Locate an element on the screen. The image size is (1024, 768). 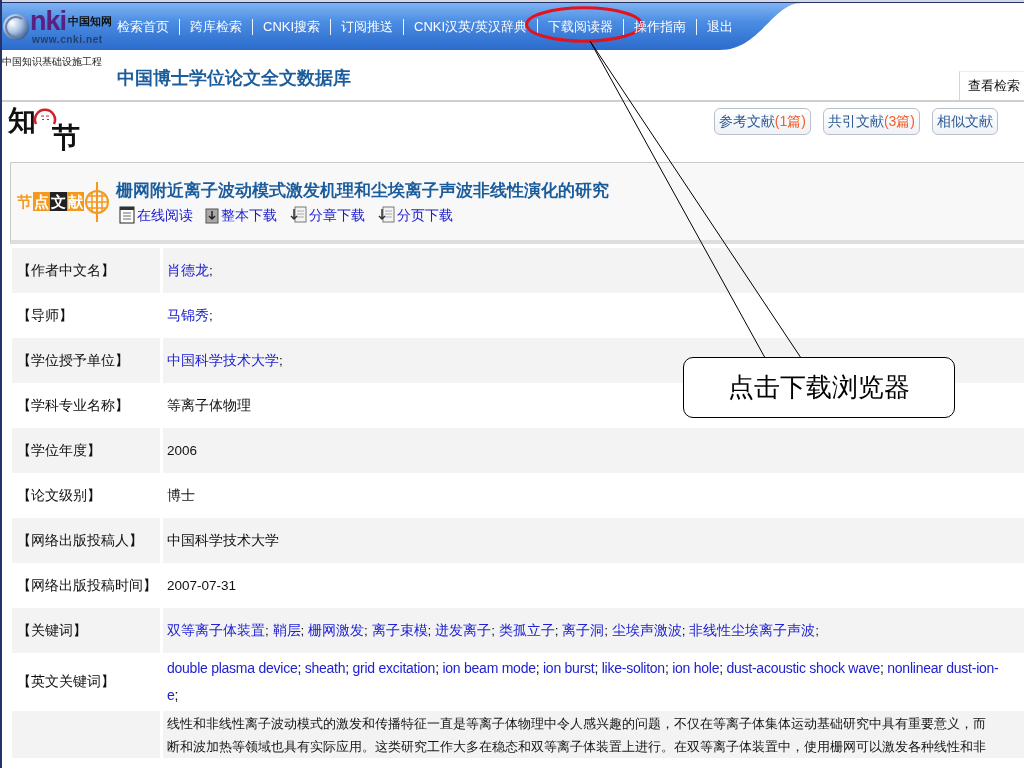
download-icon is located at coordinates (212, 215).